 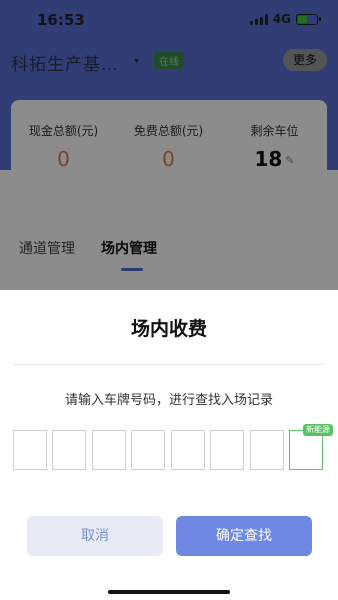 I want to click on dialog-hint: 请输入车牌号码，进行查找入场记录, so click(x=168, y=400).